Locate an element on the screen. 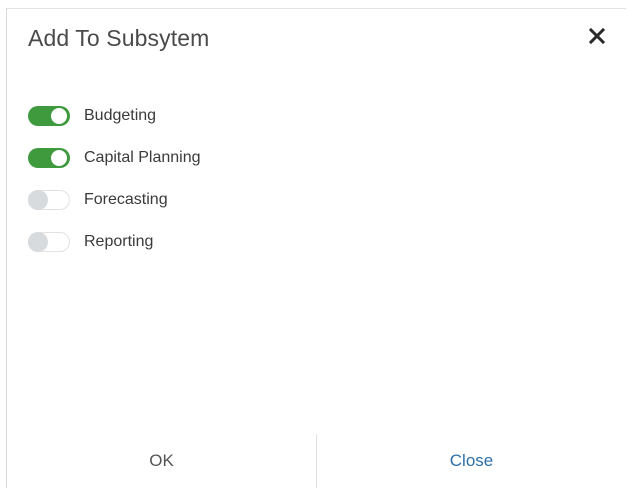 The width and height of the screenshot is (627, 488). close-icon-glyph is located at coordinates (597, 36).